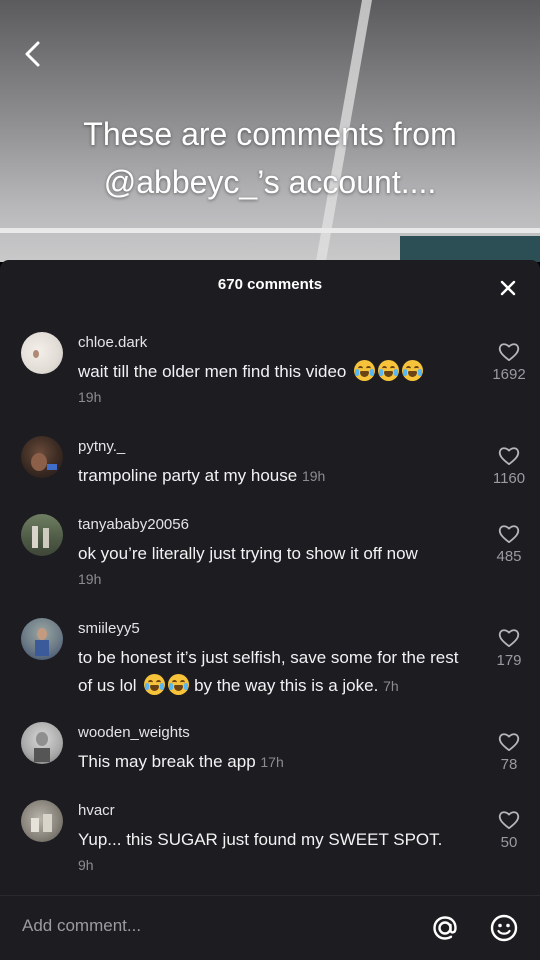  What do you see at coordinates (96, 810) in the screenshot?
I see `comment-username: hvacr` at bounding box center [96, 810].